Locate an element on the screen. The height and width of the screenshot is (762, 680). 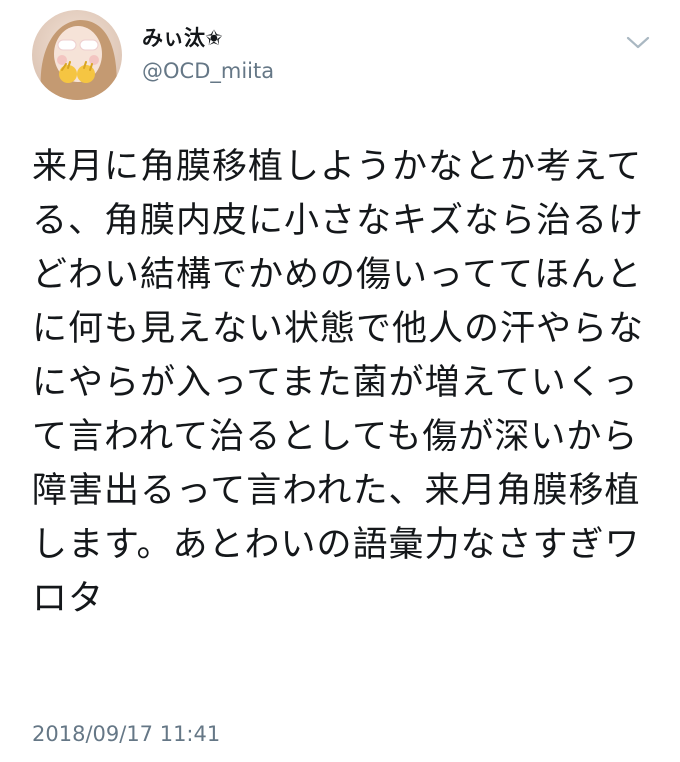
profile-photo-icon is located at coordinates (77, 55).